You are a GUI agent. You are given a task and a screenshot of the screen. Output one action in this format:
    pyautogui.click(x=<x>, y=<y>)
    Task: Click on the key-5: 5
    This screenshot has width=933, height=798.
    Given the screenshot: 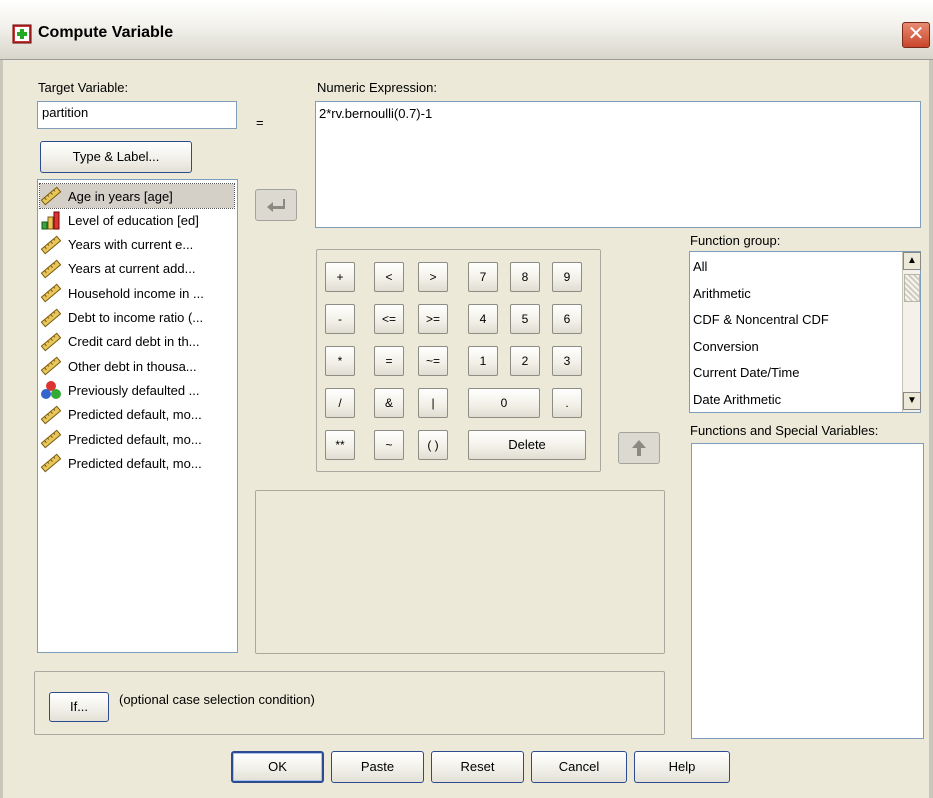 What is the action you would take?
    pyautogui.click(x=525, y=319)
    